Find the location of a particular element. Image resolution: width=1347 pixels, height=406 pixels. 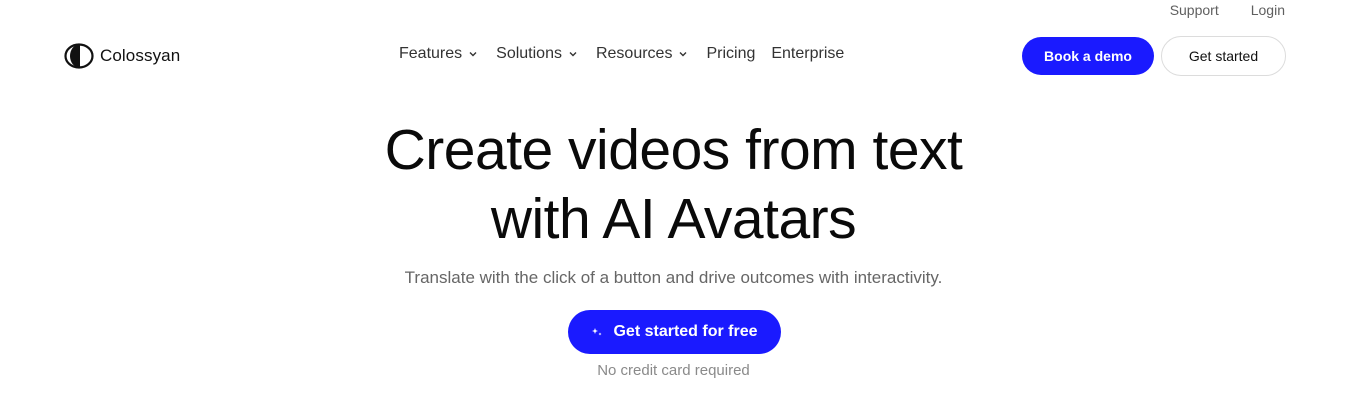

login-link: Login is located at coordinates (1268, 10).